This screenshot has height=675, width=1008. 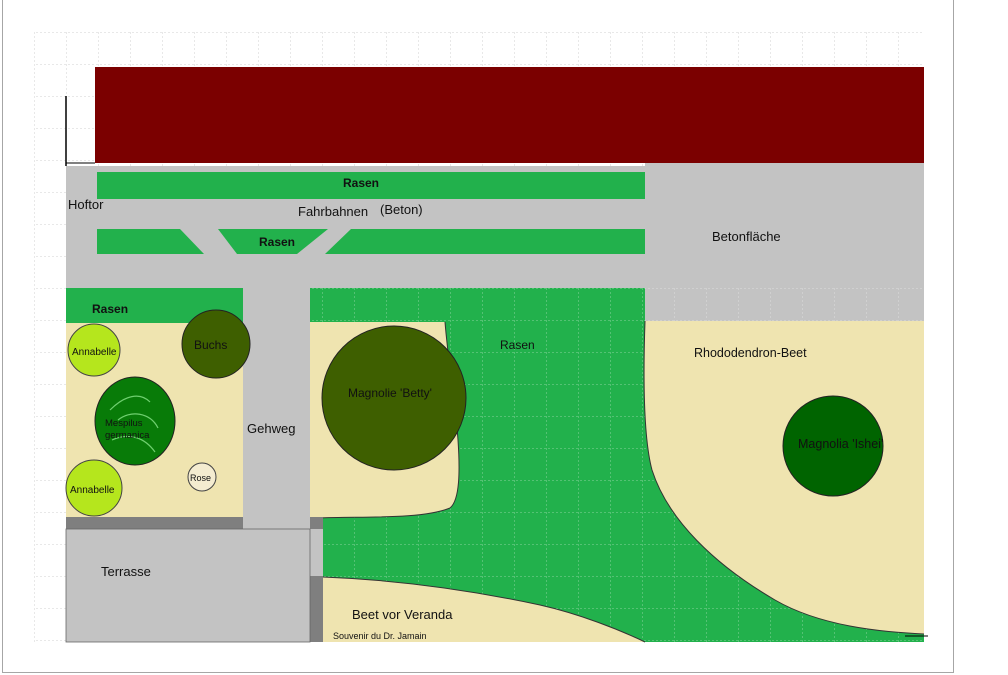 I want to click on gehweg-area, so click(x=276, y=408).